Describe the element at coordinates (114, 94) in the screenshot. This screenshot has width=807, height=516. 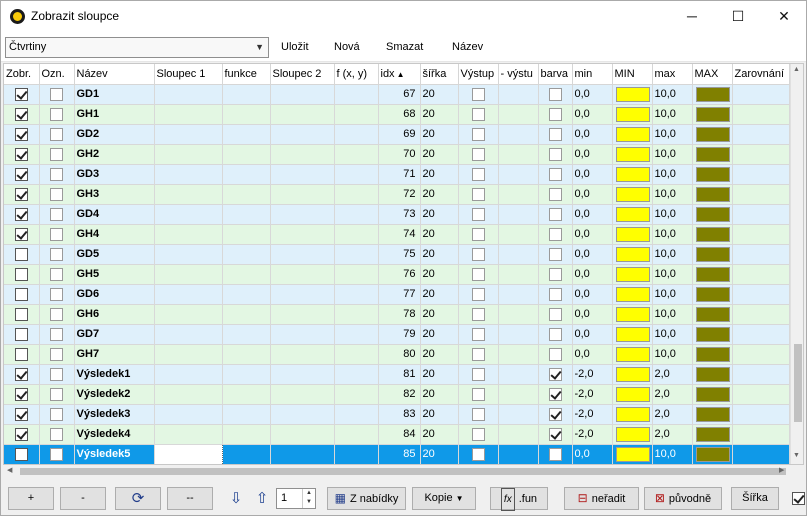
I see `name-cell: GD1` at that location.